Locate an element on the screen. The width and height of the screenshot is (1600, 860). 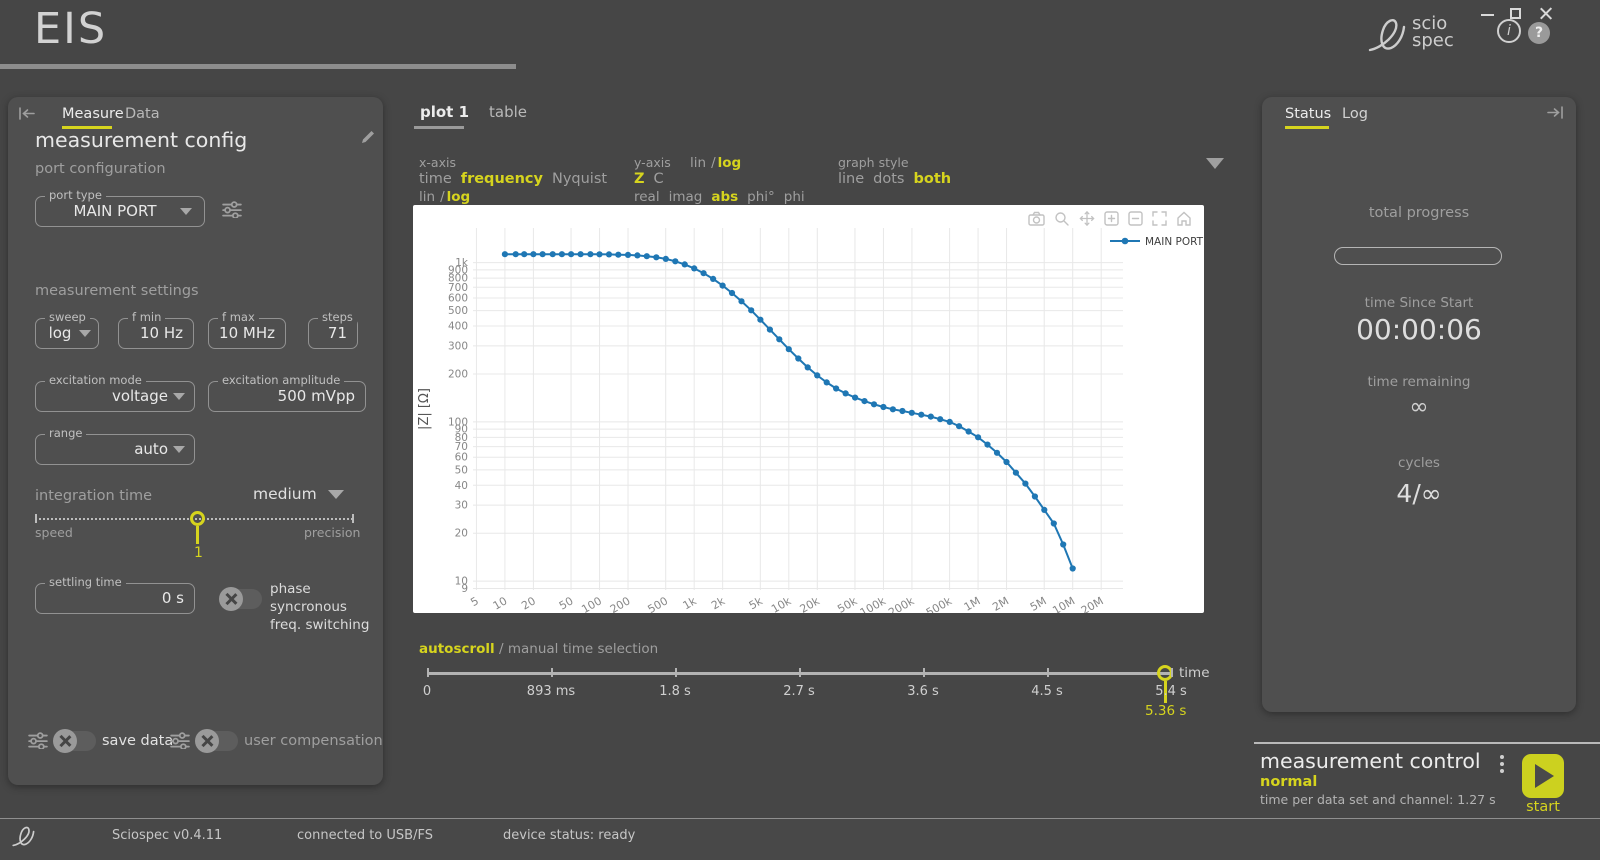
option-frequency: frequency is located at coordinates (502, 179).